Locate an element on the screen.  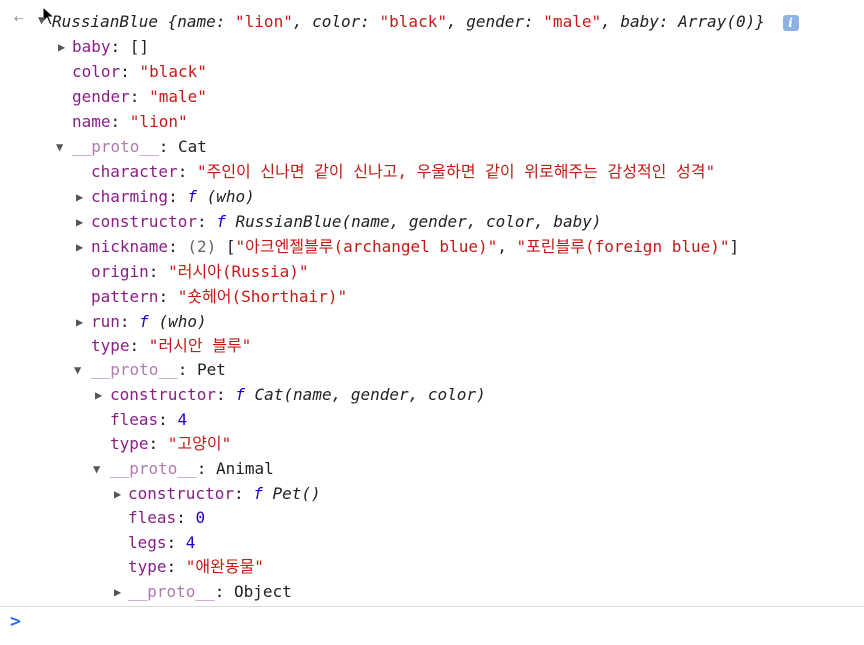
pet-constructor: constructor: f Cat(name, gender, color) is located at coordinates (298, 395).